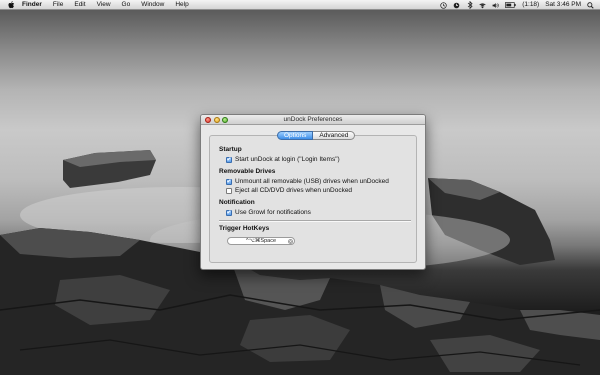 This screenshot has height=375, width=600. I want to click on menu-edit: Edit, so click(79, 5).